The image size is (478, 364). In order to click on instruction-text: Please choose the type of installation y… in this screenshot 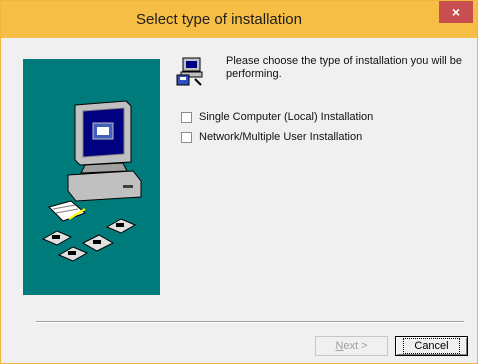, I will do `click(344, 67)`.